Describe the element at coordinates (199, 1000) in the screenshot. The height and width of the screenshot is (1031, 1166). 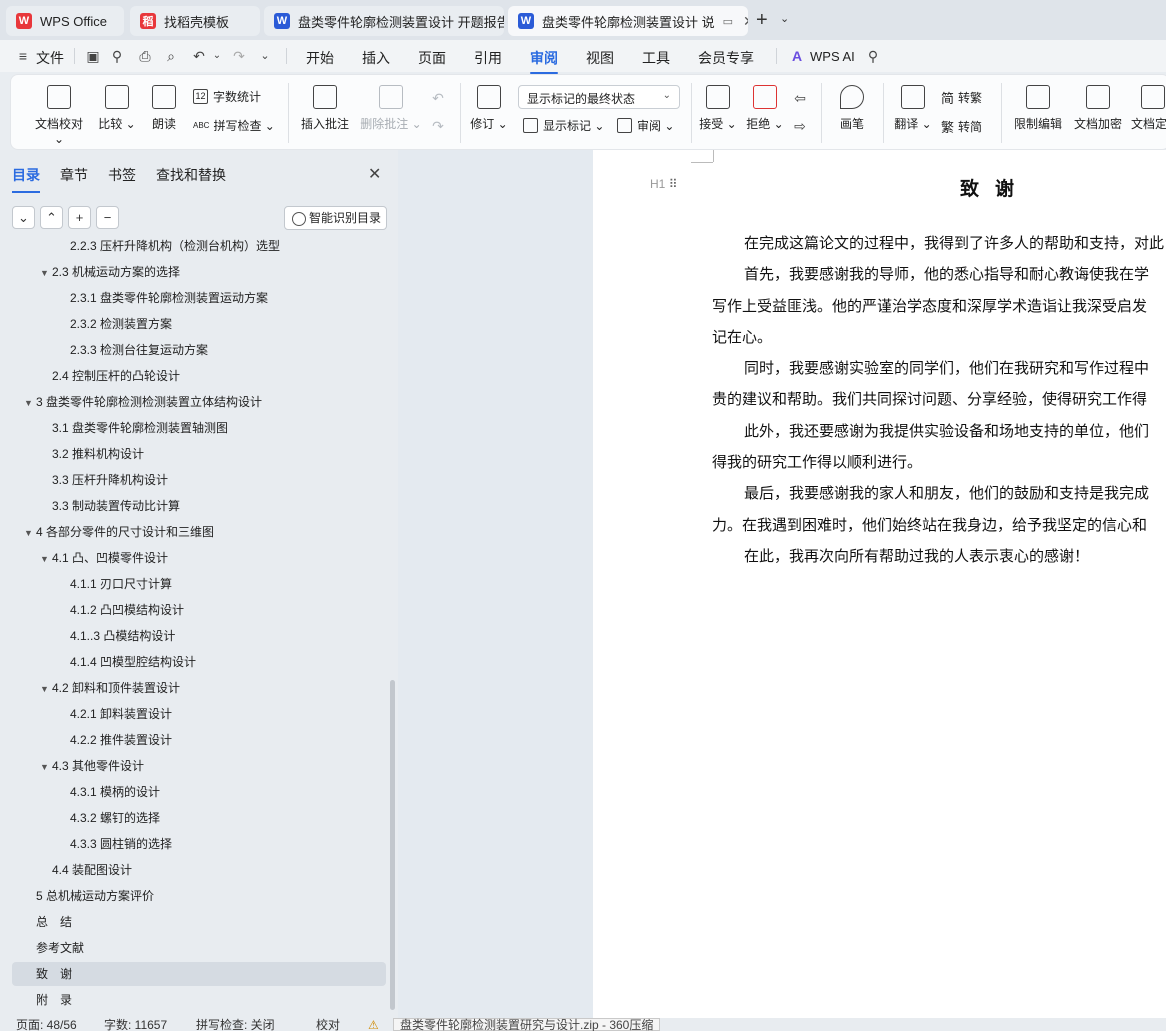
I see `toc-item: 附 录` at that location.